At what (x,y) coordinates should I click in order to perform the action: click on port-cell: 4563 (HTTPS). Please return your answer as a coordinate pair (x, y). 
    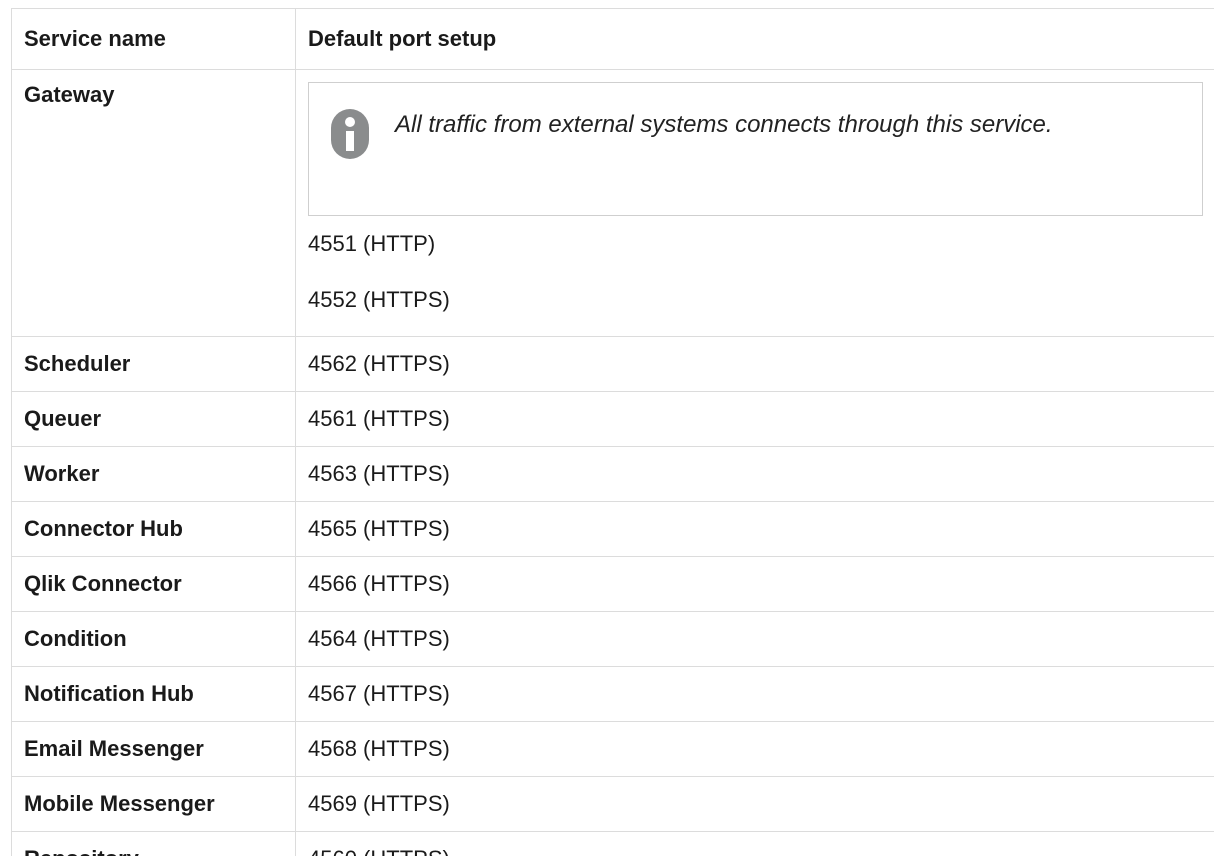
    Looking at the image, I should click on (754, 474).